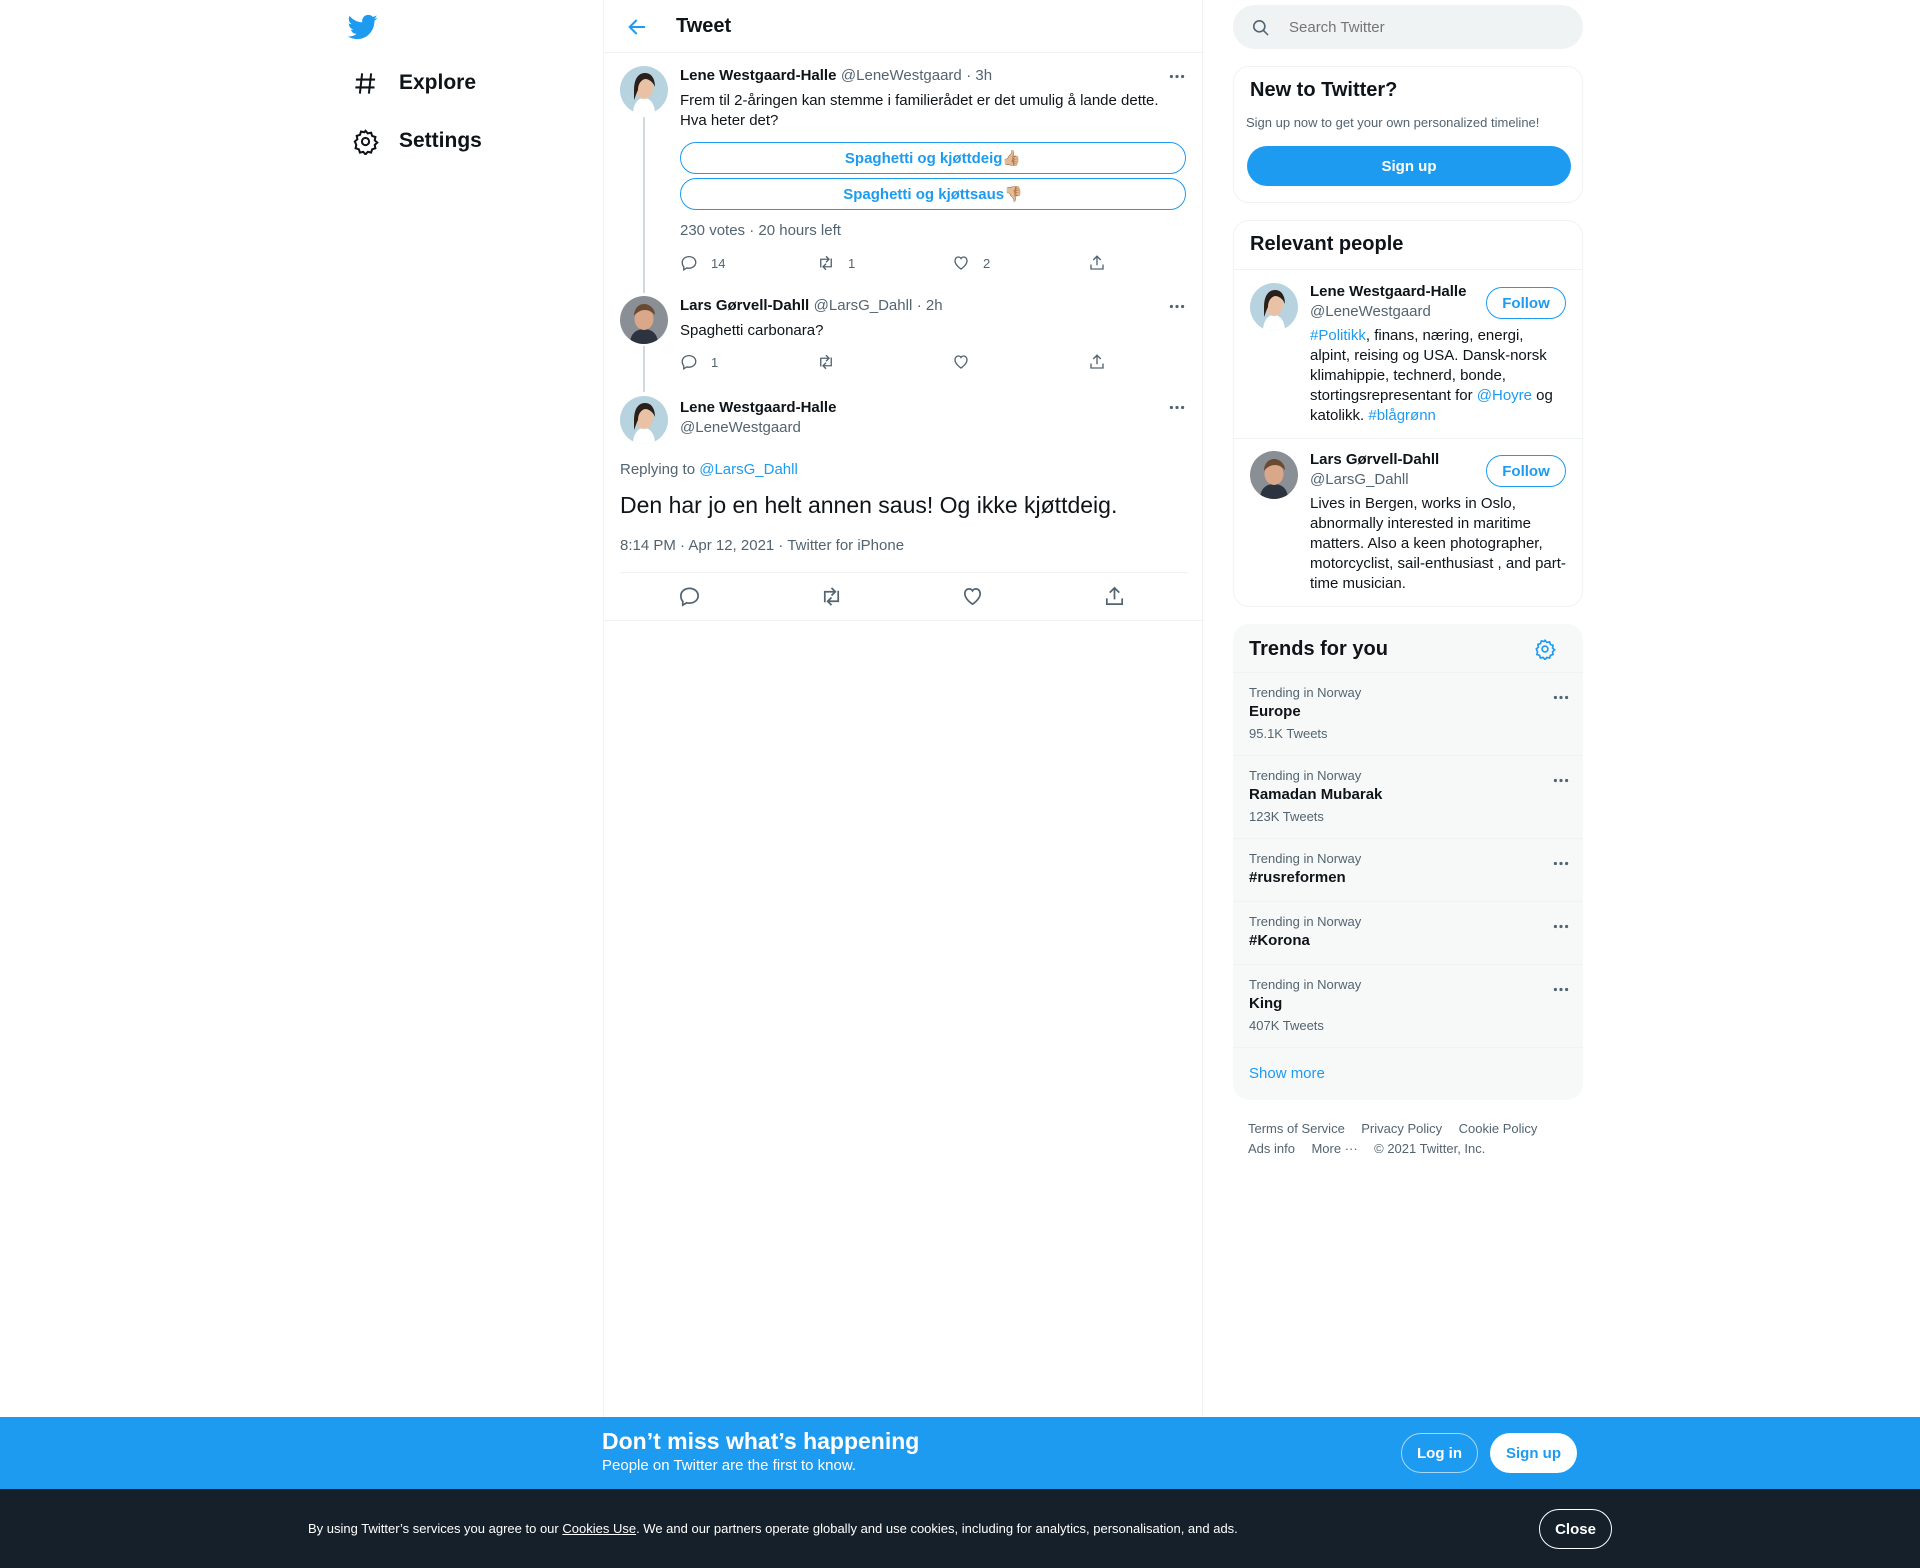 The height and width of the screenshot is (1568, 1920). What do you see at coordinates (1424, 27) in the screenshot?
I see `search-input` at bounding box center [1424, 27].